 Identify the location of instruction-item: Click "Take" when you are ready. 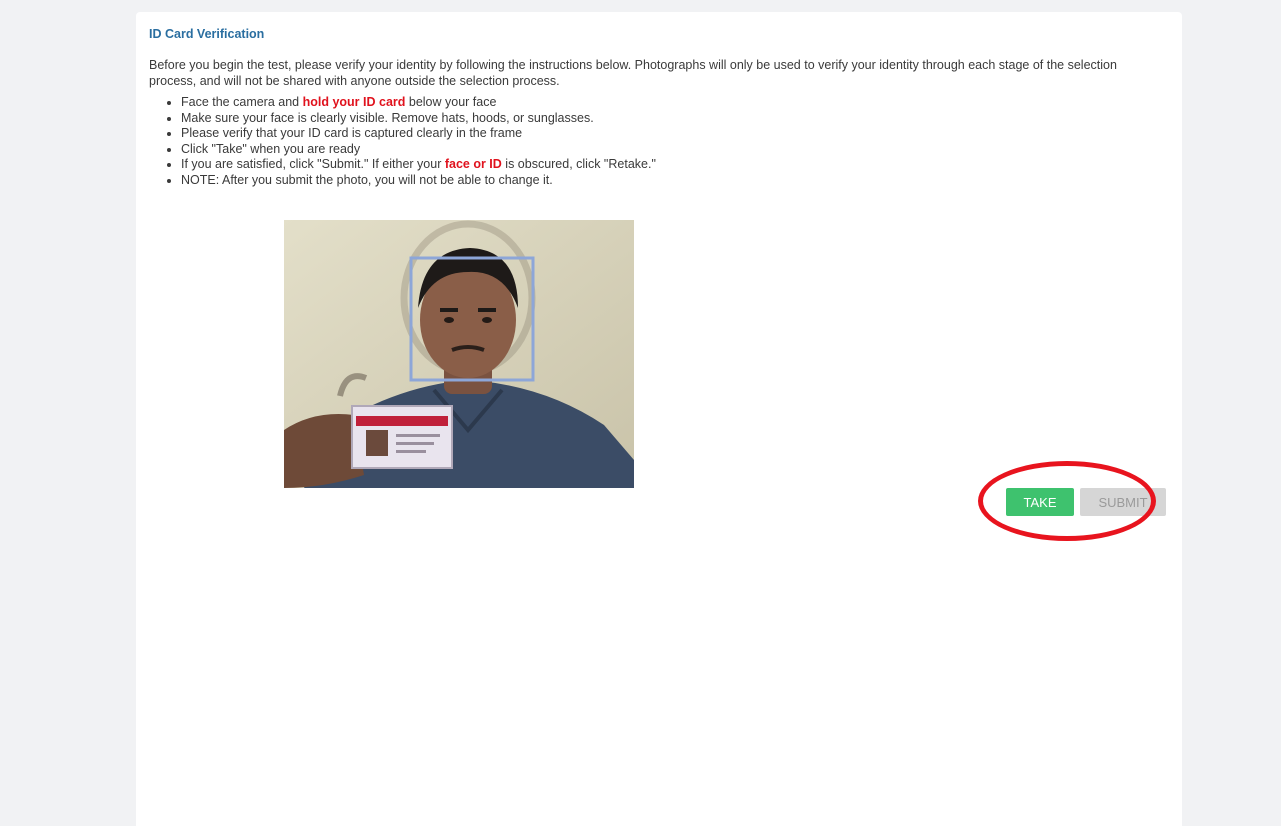
(686, 150).